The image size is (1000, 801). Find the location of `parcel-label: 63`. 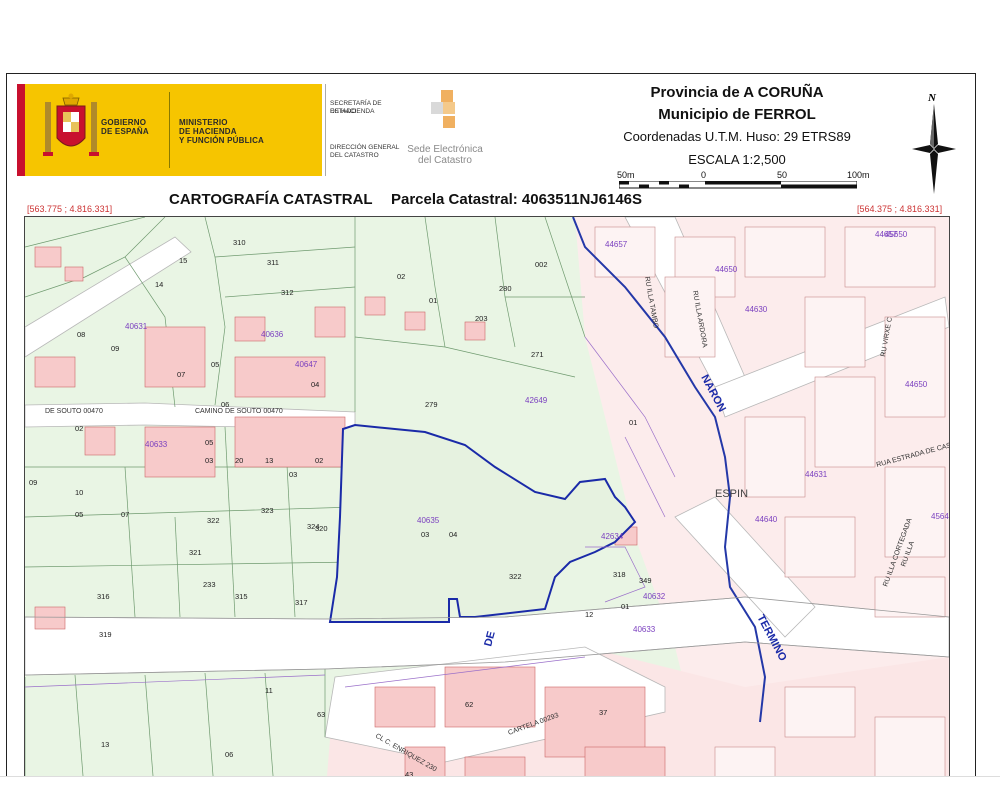

parcel-label: 63 is located at coordinates (321, 714).